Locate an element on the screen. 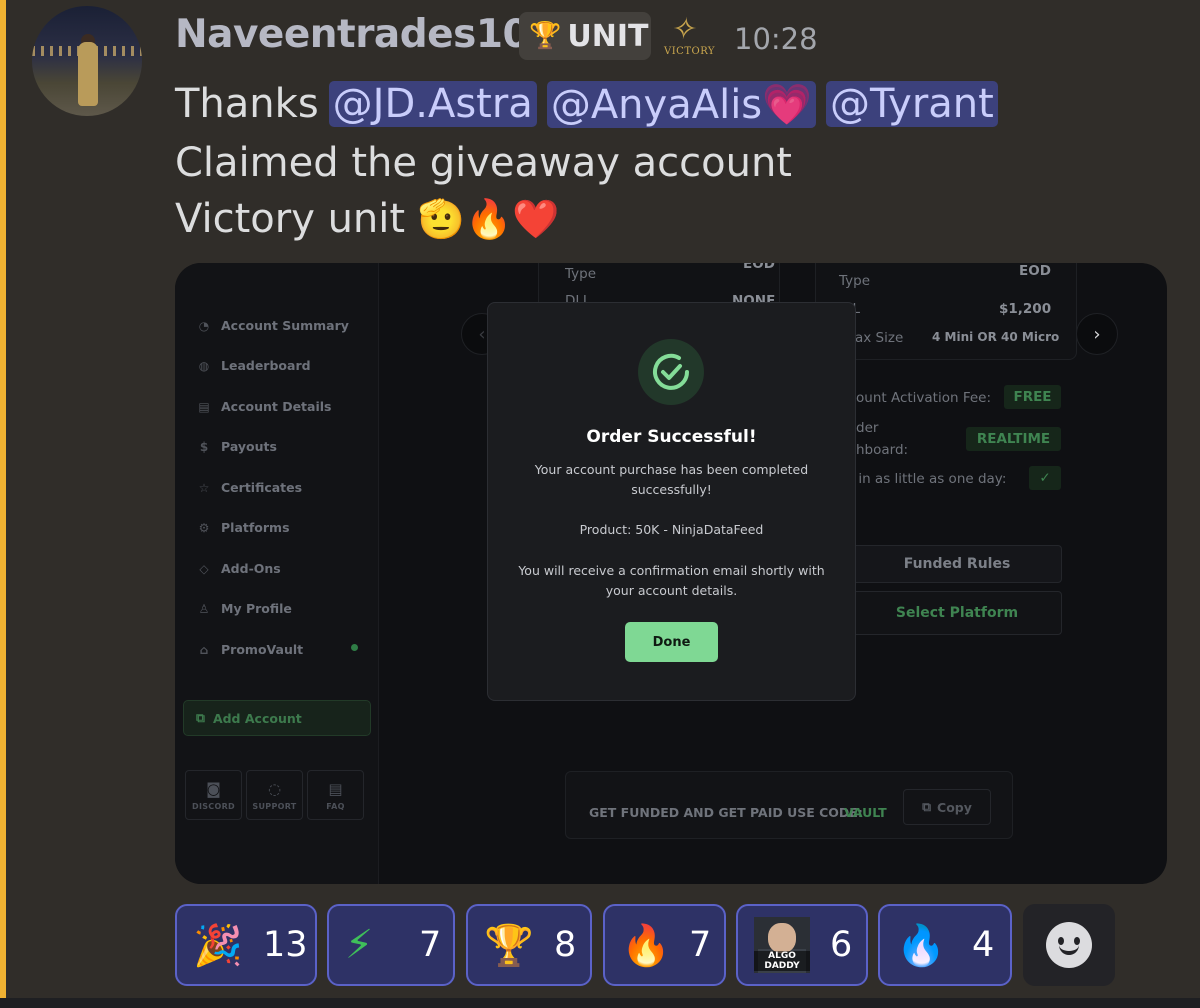 The width and height of the screenshot is (1200, 1008). victory-badge-icon: ✧ VICTORY is located at coordinates (689, 35).